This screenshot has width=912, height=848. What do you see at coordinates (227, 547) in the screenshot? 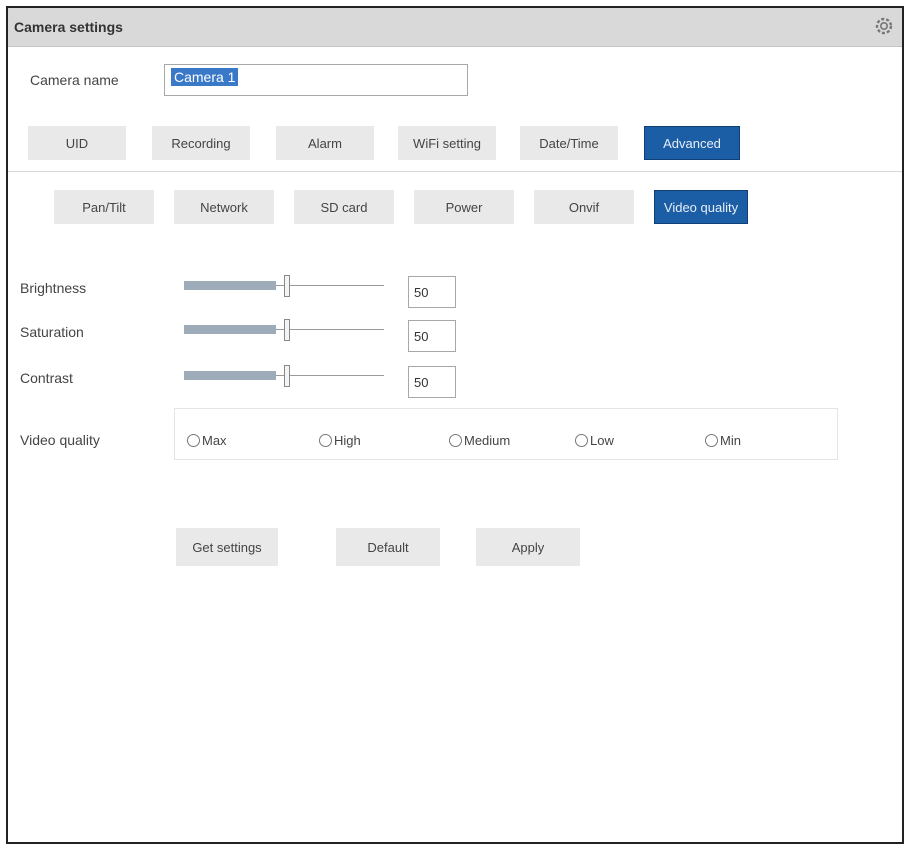
I see `get-settings-button: Get settings` at bounding box center [227, 547].